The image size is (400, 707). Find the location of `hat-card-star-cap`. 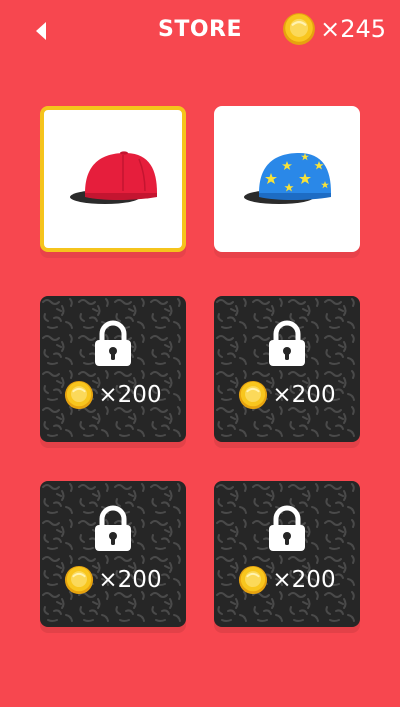

hat-card-star-cap is located at coordinates (287, 179).